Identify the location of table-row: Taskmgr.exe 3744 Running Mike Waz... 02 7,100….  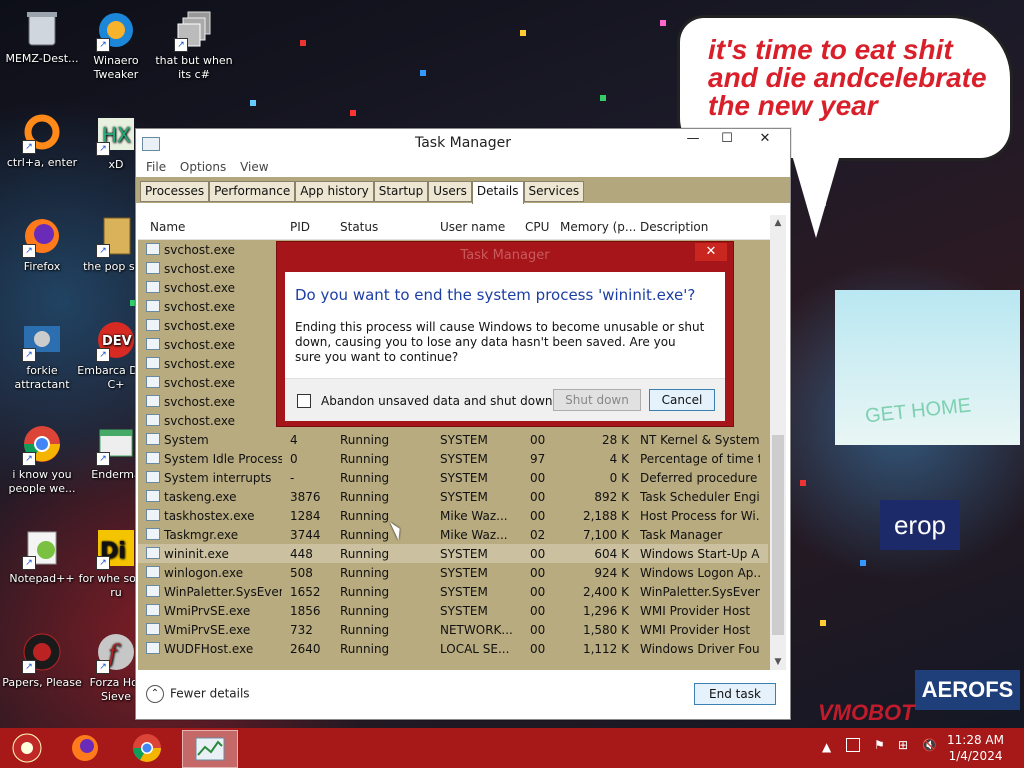
(453, 534).